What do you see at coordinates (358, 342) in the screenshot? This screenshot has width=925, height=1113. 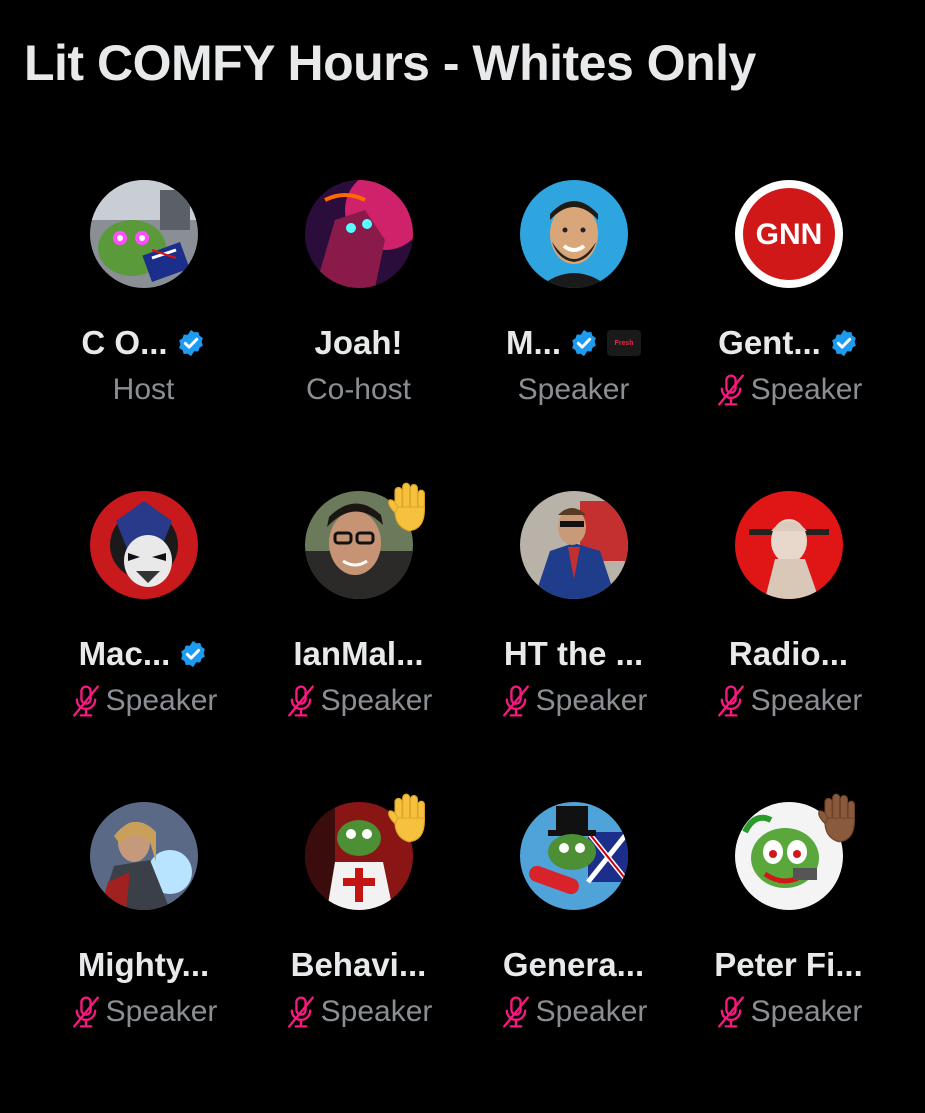 I see `participant-name: Joah!` at bounding box center [358, 342].